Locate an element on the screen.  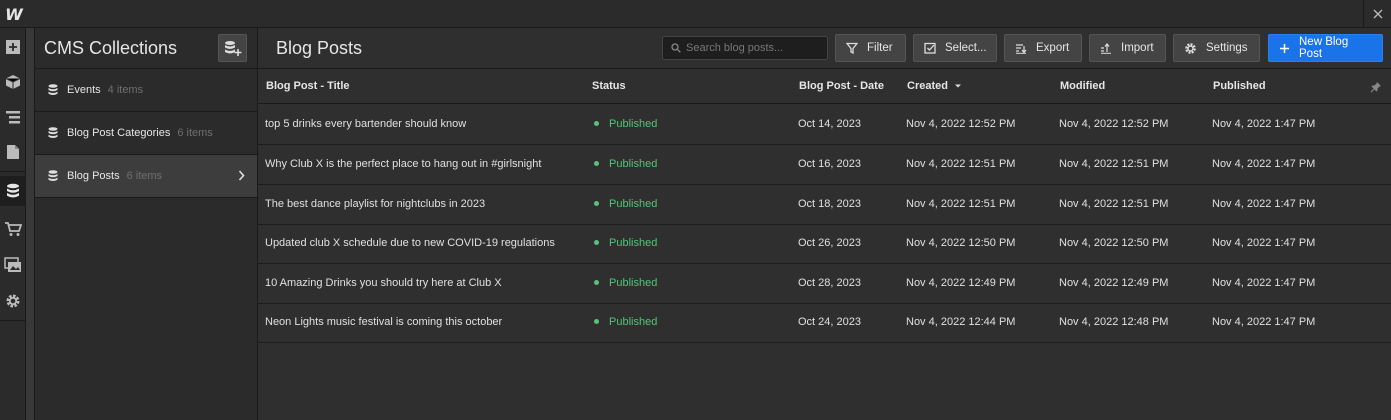
column-header-date: Blog Post - Date is located at coordinates (841, 86).